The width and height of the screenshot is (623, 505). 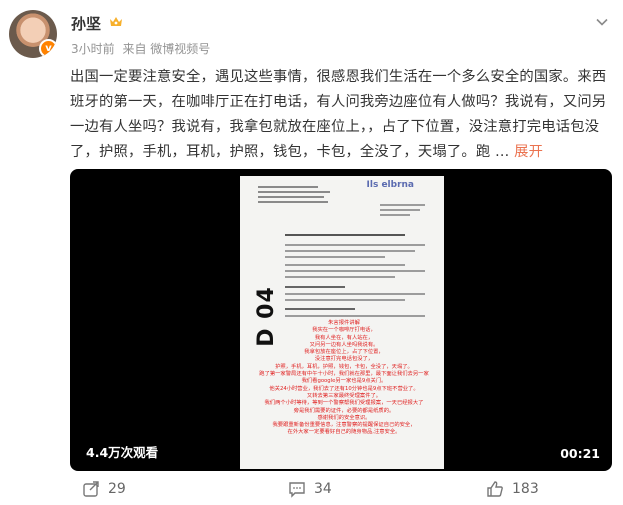 What do you see at coordinates (344, 381) in the screenshot?
I see `doc-red-line: 我们看google另一家也是9点关门。` at bounding box center [344, 381].